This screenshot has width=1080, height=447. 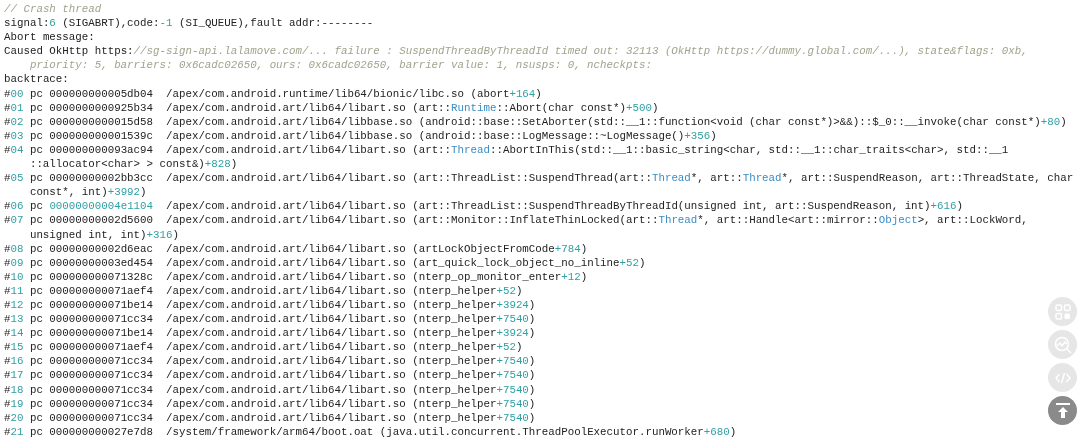 I want to click on code-line: #02 pc 0000000000015d58 /apex/com.android.art/lib64/libbase.so (android::base::SetAborter(std::__1::function<void (char const*)>&&)::$_0::__invoke(char const*)+80), so click(x=535, y=121).